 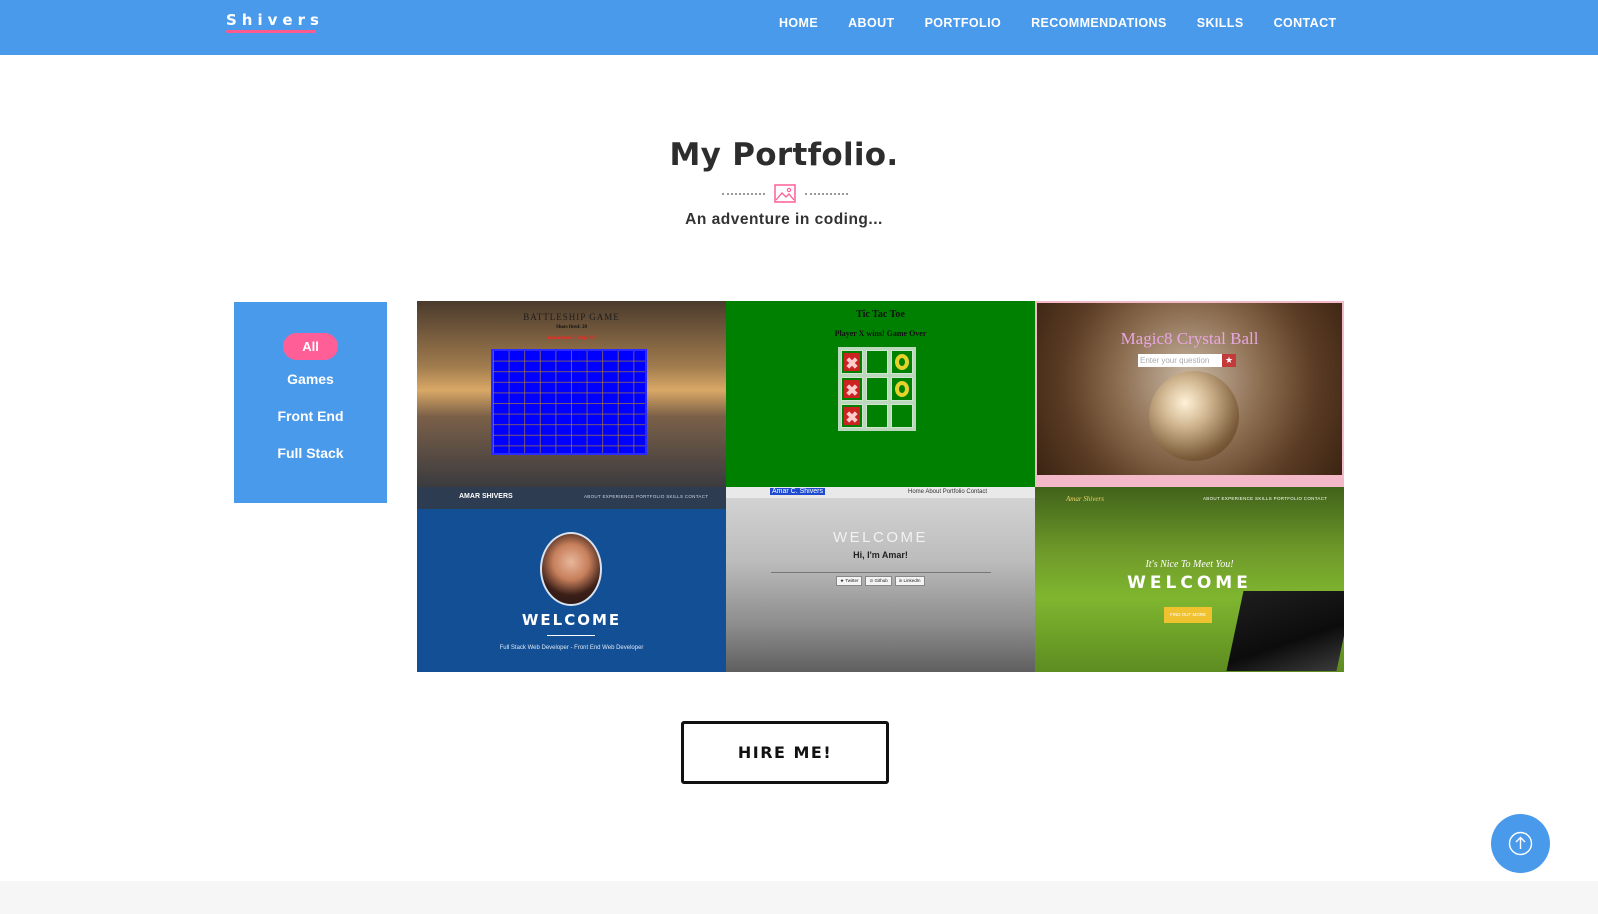 What do you see at coordinates (1220, 23) in the screenshot?
I see `nav-link-skills: SKILLS` at bounding box center [1220, 23].